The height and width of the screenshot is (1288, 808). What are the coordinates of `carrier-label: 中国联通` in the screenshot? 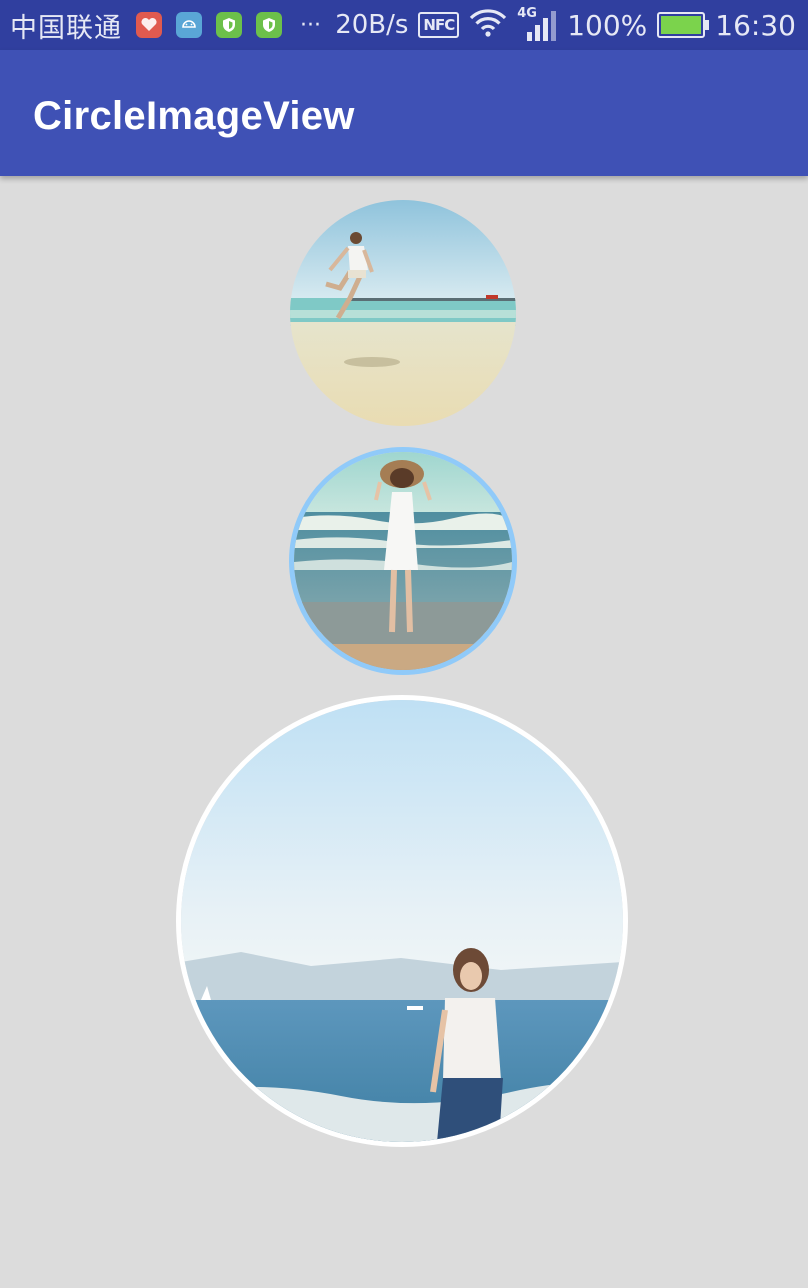 It's located at (66, 28).